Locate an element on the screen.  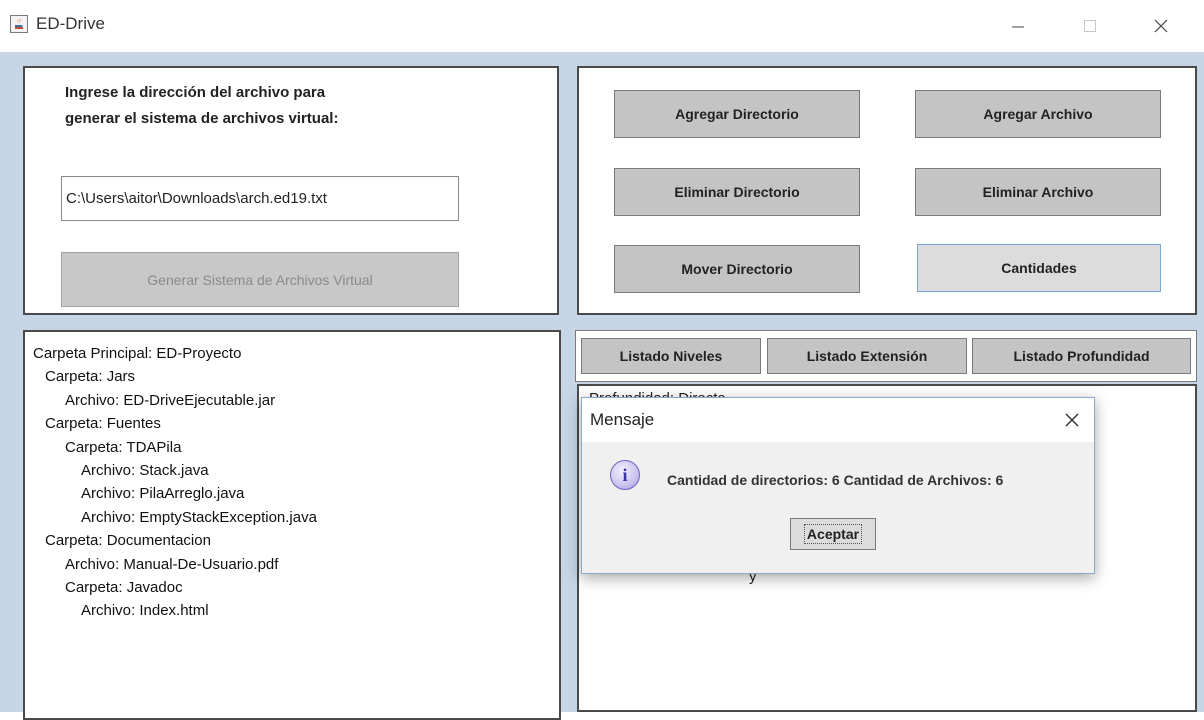
tree-item: Carpeta Principal: ED-Proyecto is located at coordinates (175, 353).